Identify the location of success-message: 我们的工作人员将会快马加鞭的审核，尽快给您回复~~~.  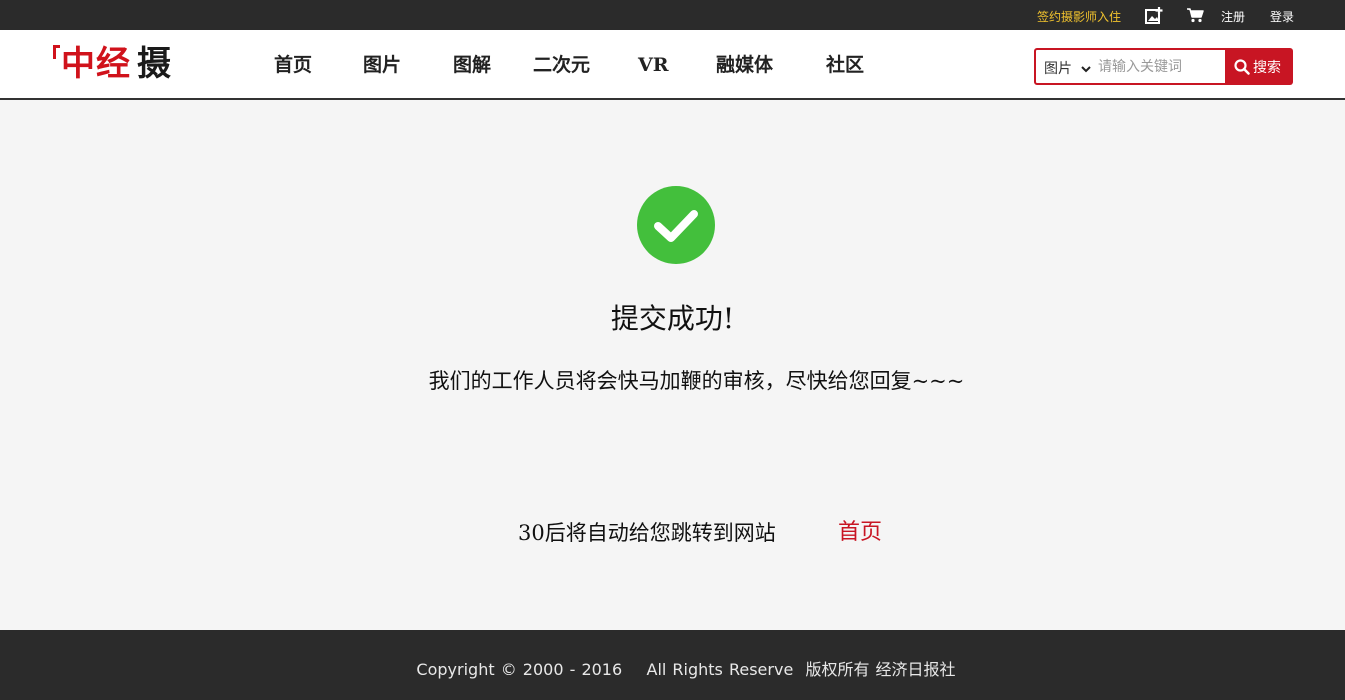
(696, 381).